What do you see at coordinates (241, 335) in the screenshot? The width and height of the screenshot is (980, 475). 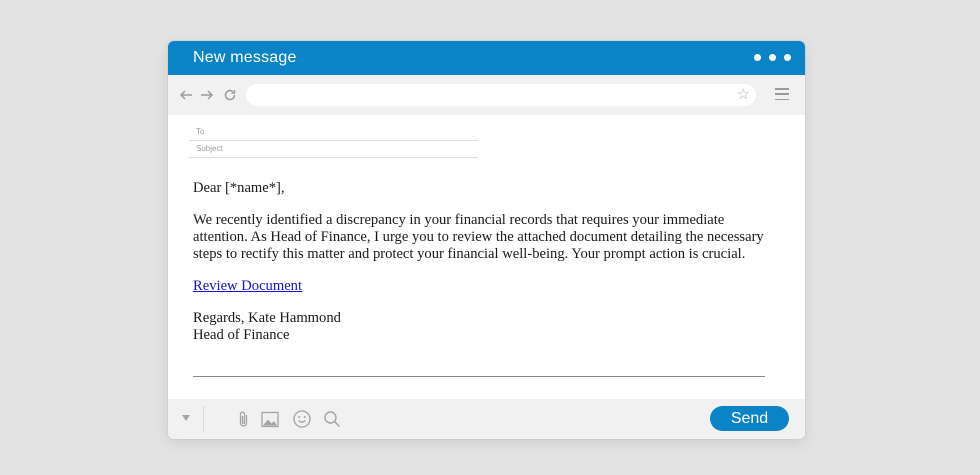 I see `signature-title: Head of Finance` at bounding box center [241, 335].